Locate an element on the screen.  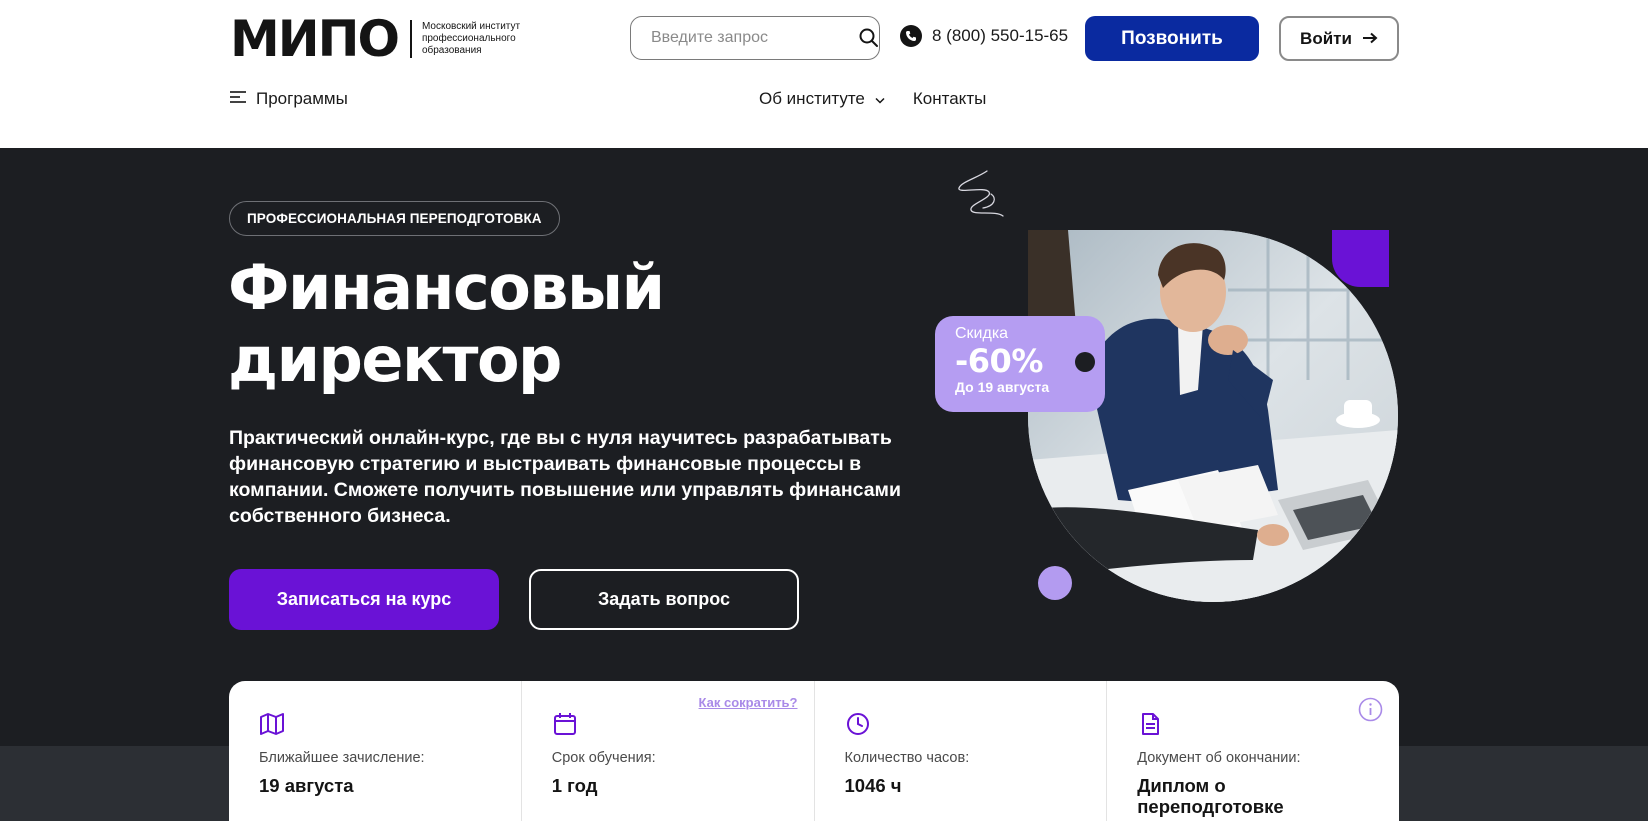
phone-link: 8 (800) 550-15-65 is located at coordinates (984, 36).